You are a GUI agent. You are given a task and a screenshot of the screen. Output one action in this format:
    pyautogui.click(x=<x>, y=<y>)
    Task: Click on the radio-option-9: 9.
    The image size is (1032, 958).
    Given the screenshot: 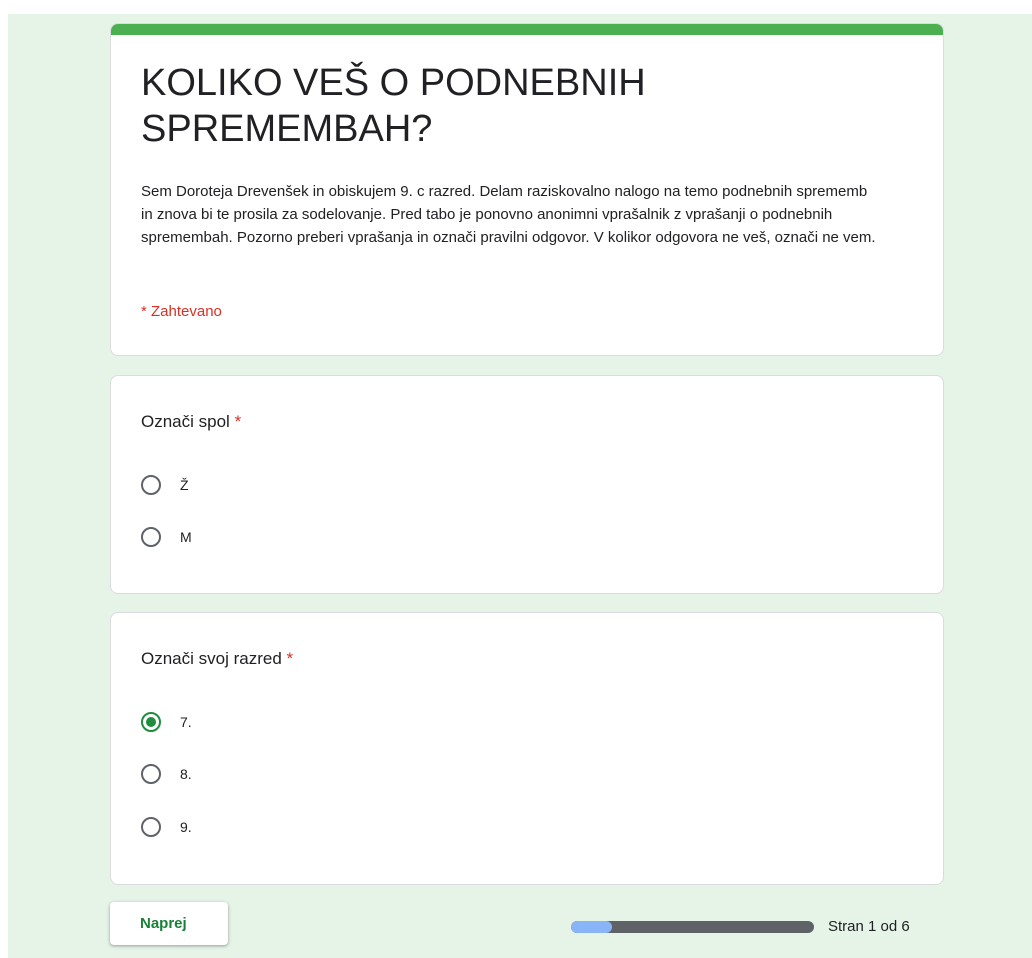 What is the action you would take?
    pyautogui.click(x=166, y=827)
    